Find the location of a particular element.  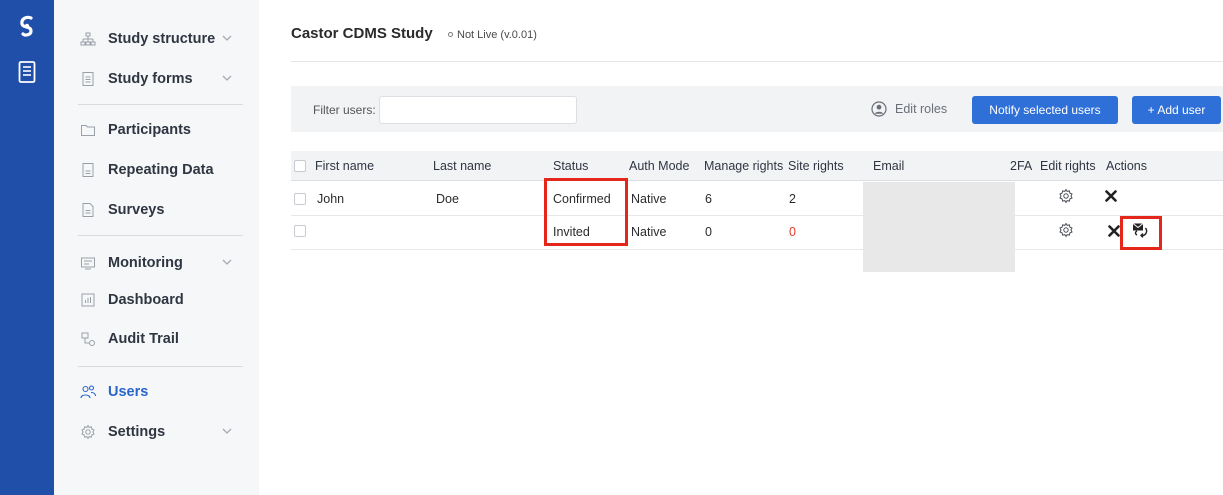

table-row: Invited Native 0 0 is located at coordinates (757, 233).